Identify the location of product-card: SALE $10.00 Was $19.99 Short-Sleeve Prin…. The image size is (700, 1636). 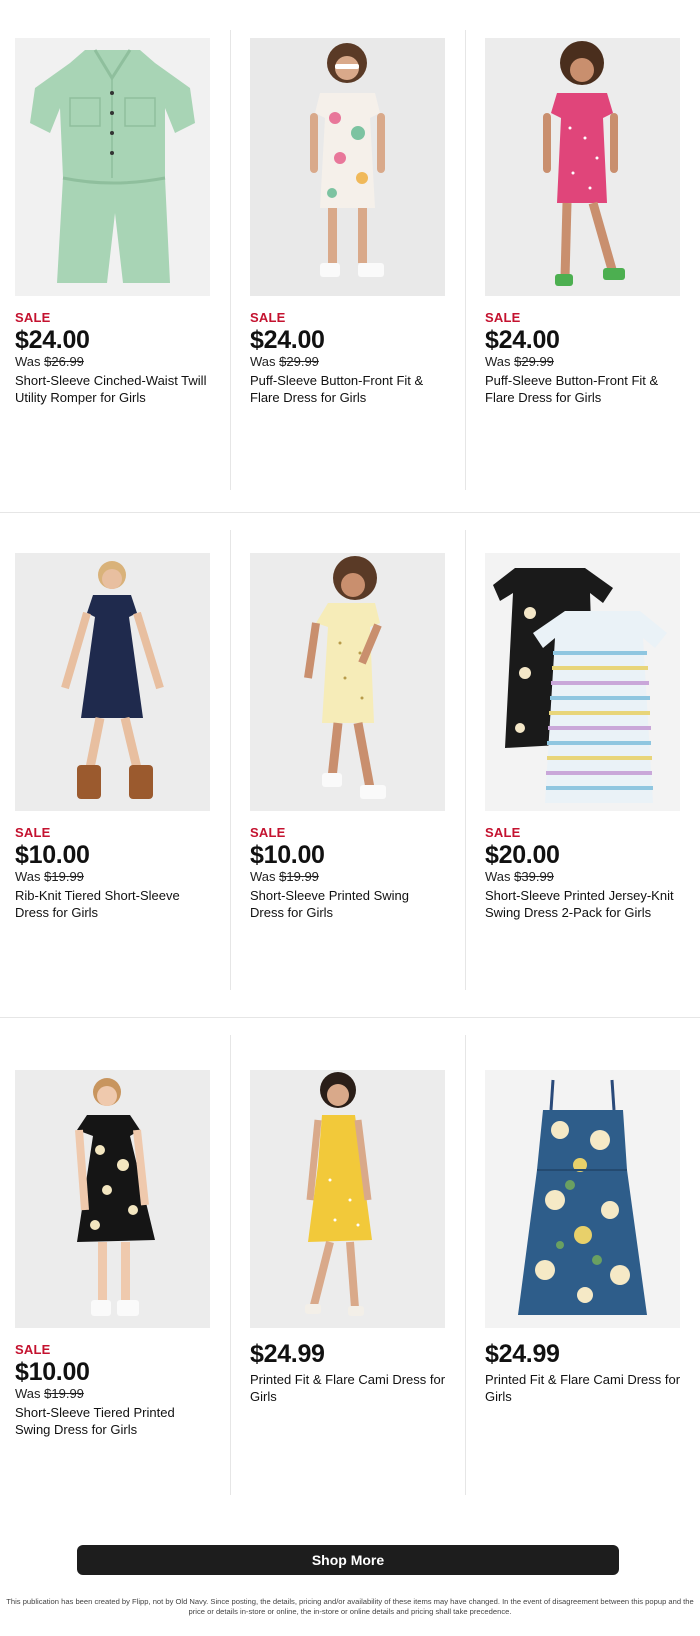
(349, 737).